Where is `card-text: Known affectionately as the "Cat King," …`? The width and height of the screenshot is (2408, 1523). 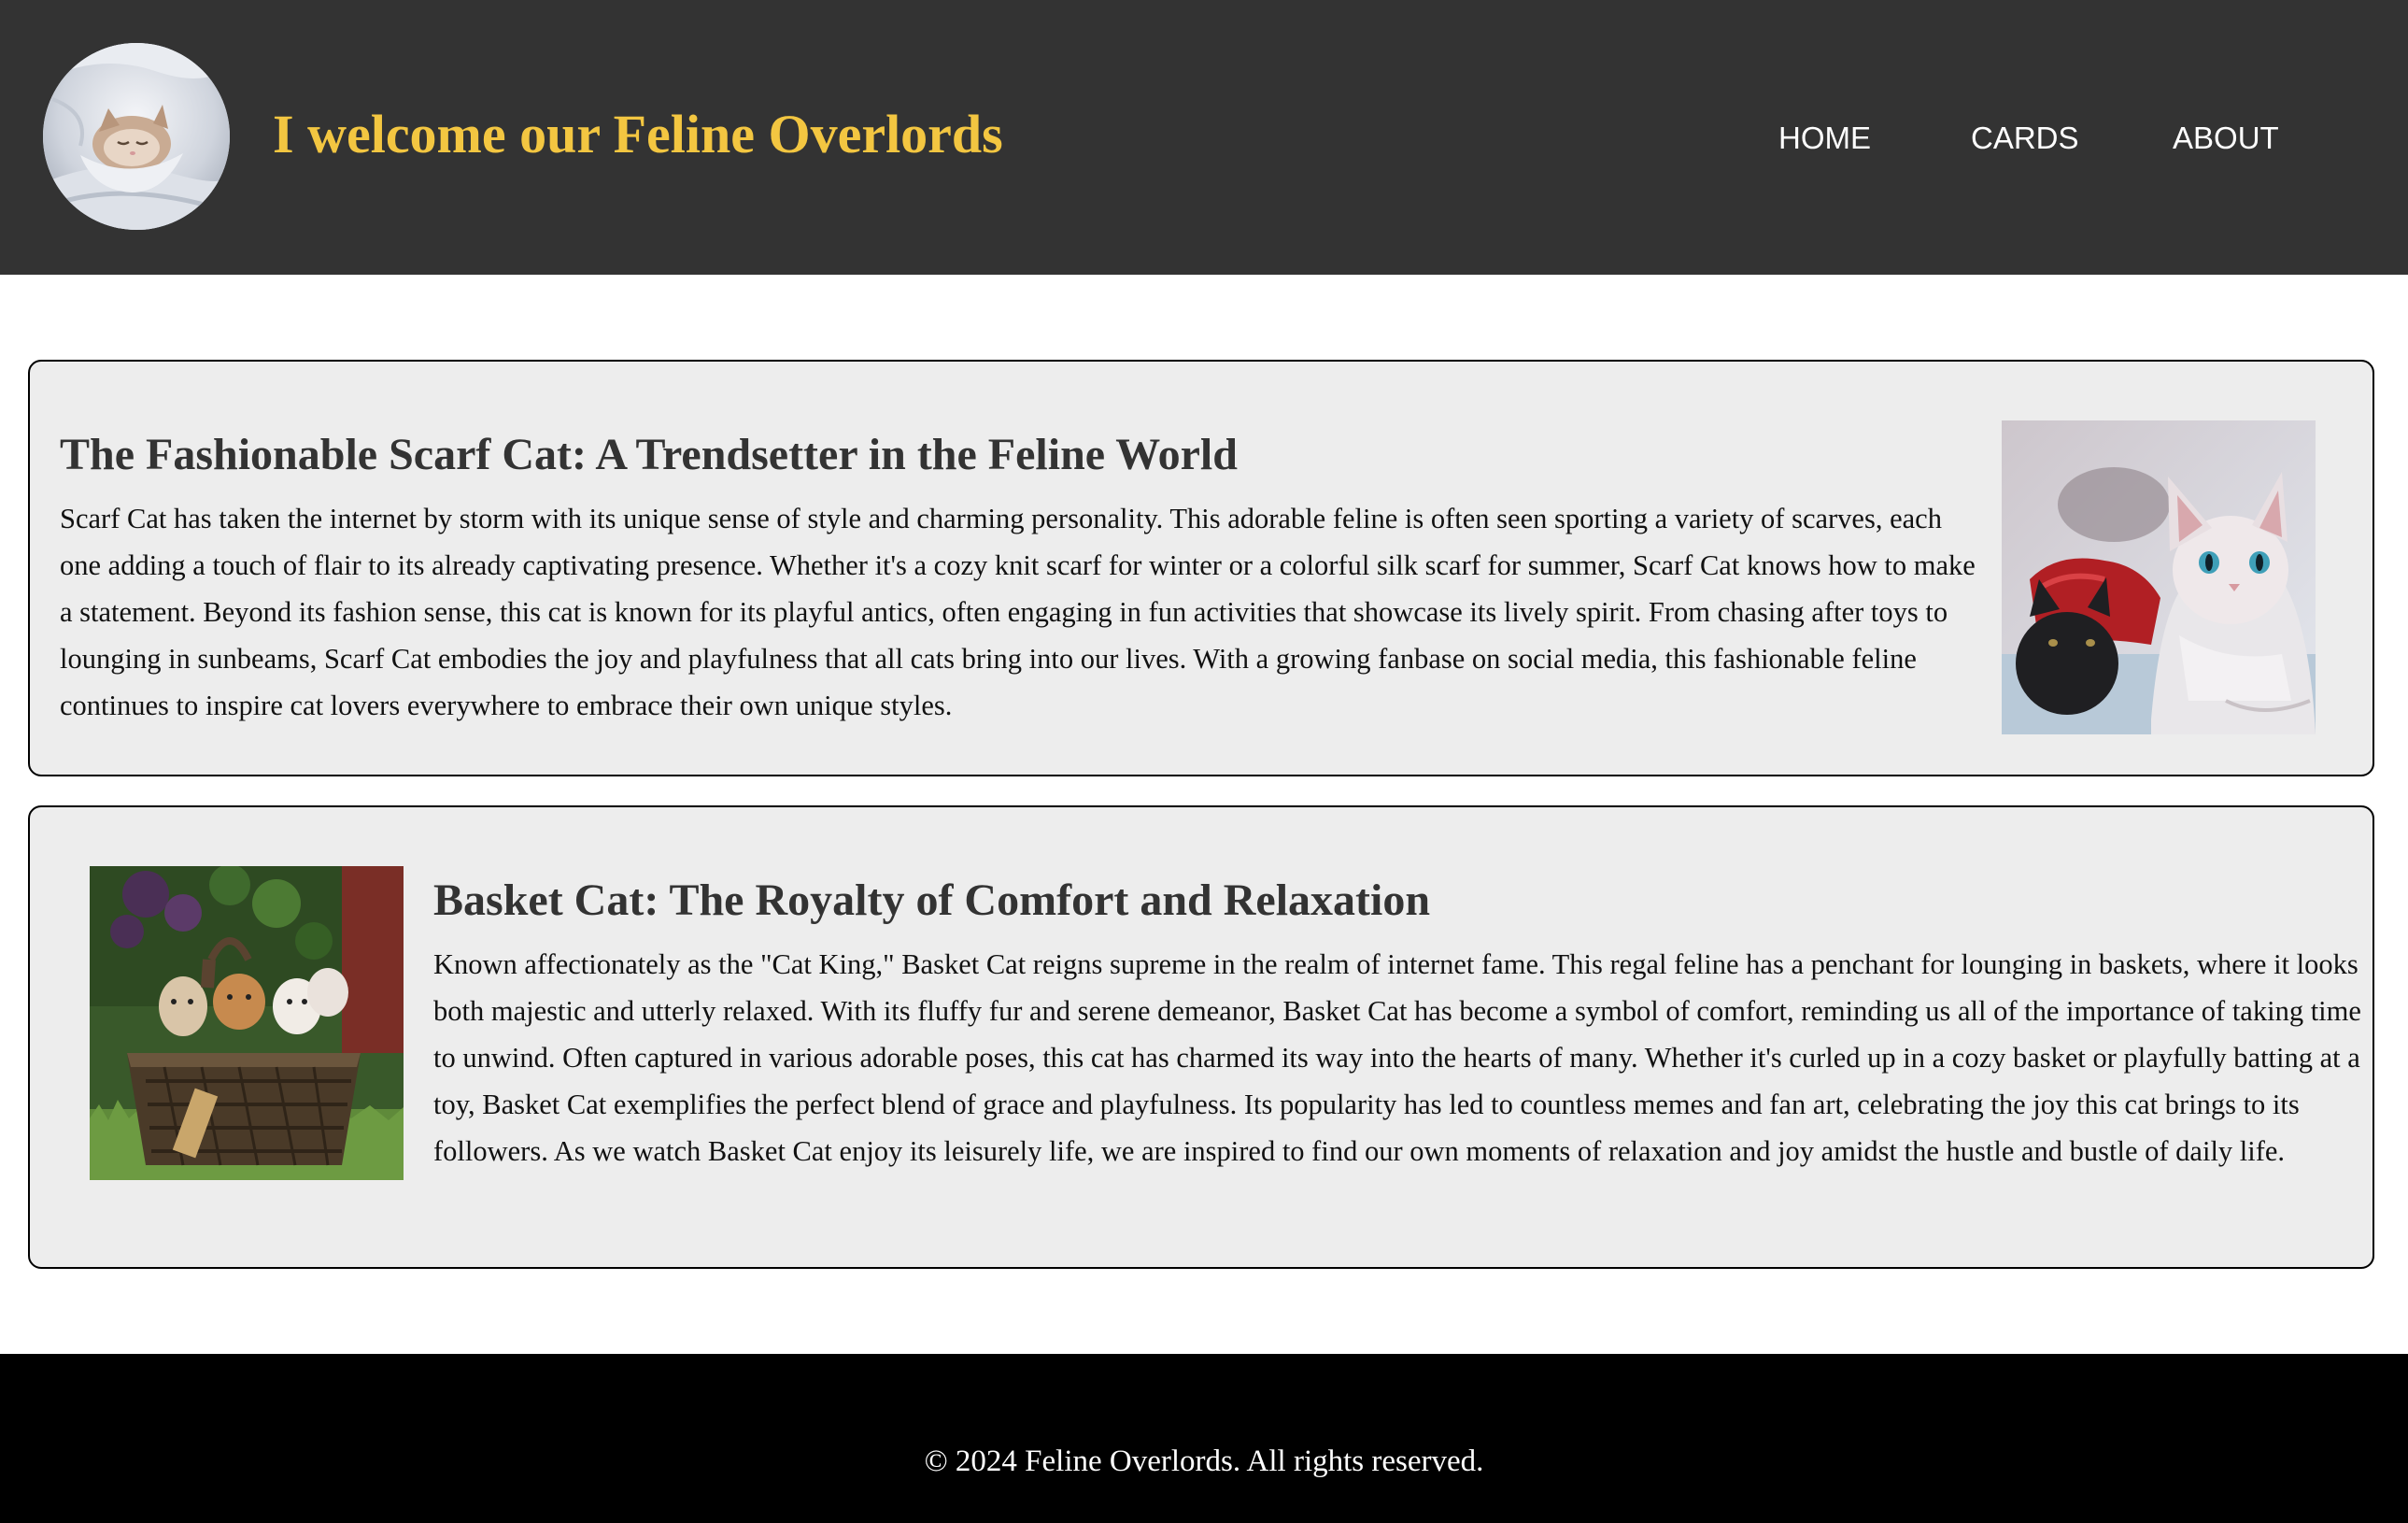 card-text: Known affectionately as the "Cat King," … is located at coordinates (1397, 1057).